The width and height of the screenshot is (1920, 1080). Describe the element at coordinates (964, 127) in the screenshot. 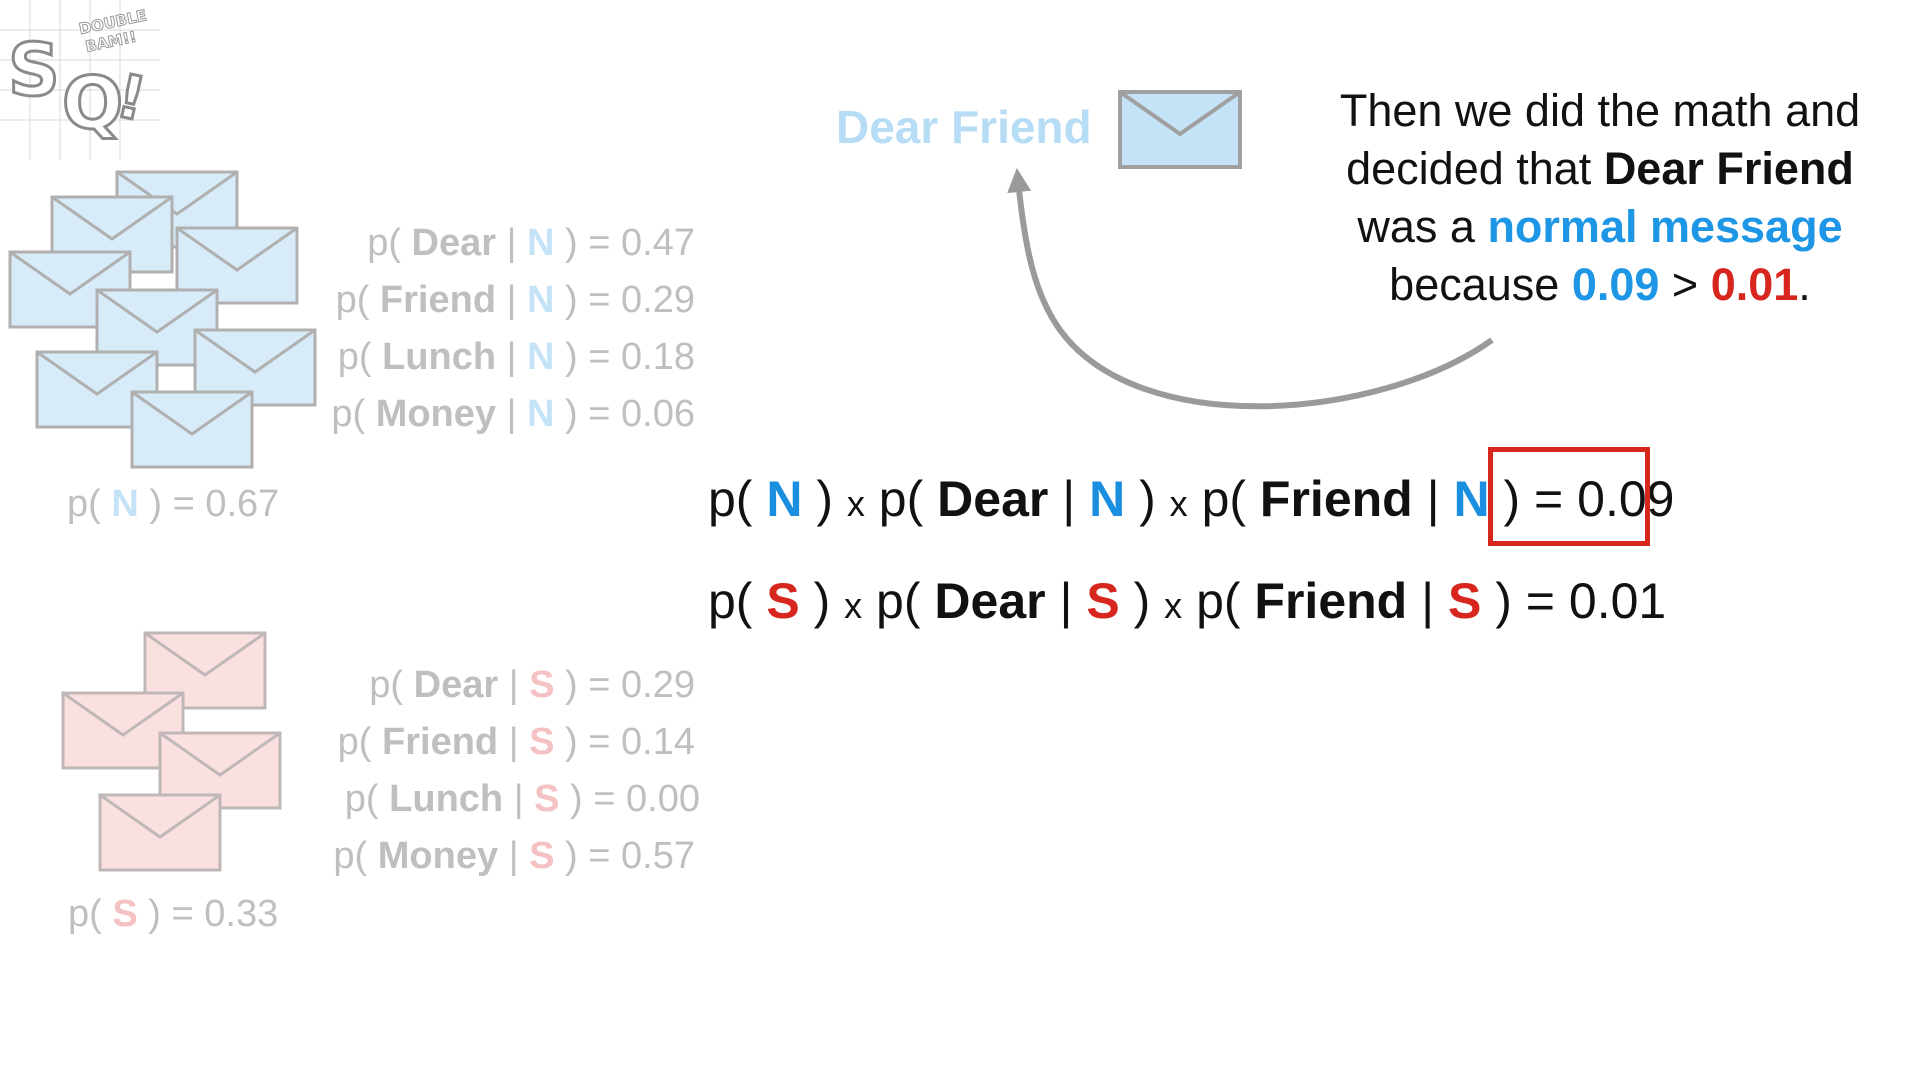

I see `message-label: Dear Friend` at that location.